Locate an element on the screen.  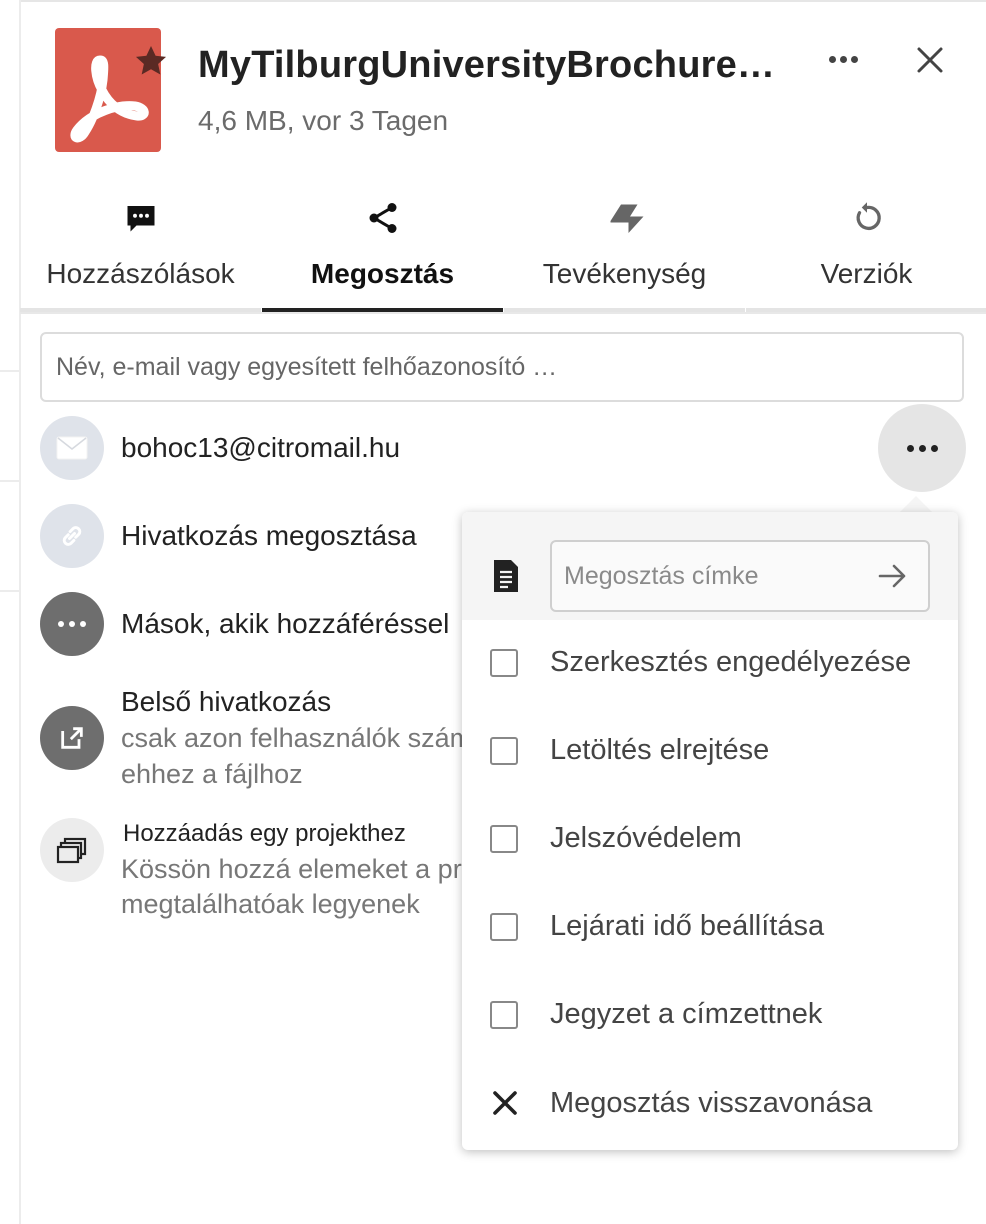
others-avatar is located at coordinates (72, 624).